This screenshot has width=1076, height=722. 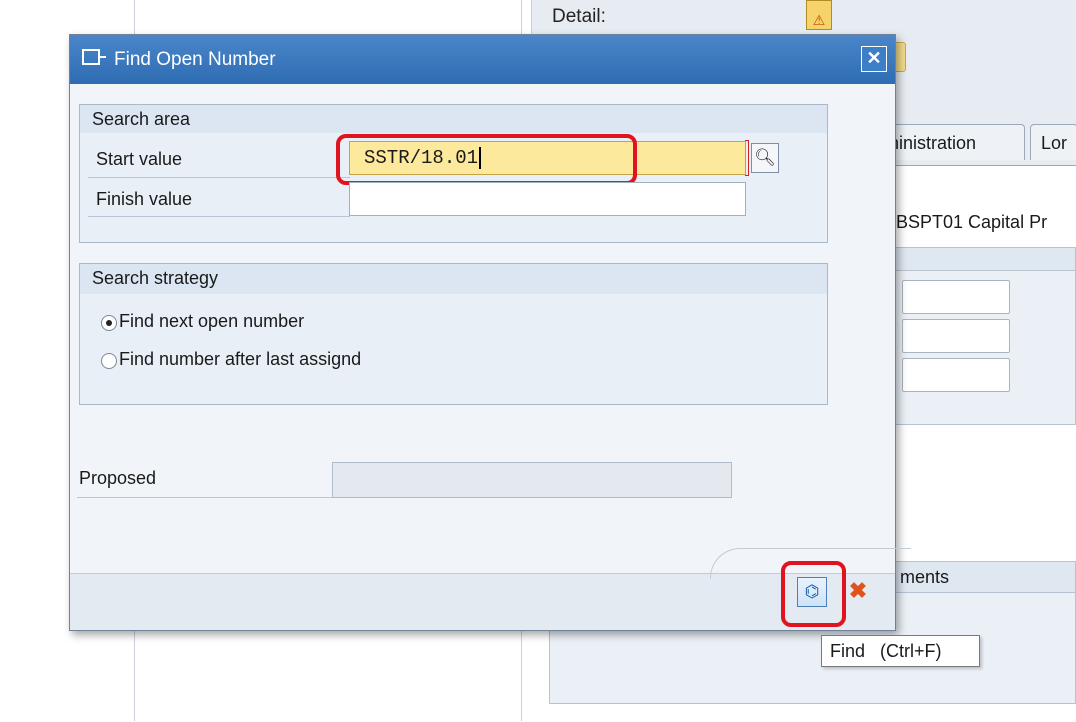 What do you see at coordinates (747, 158) in the screenshot?
I see `required-field-marker` at bounding box center [747, 158].